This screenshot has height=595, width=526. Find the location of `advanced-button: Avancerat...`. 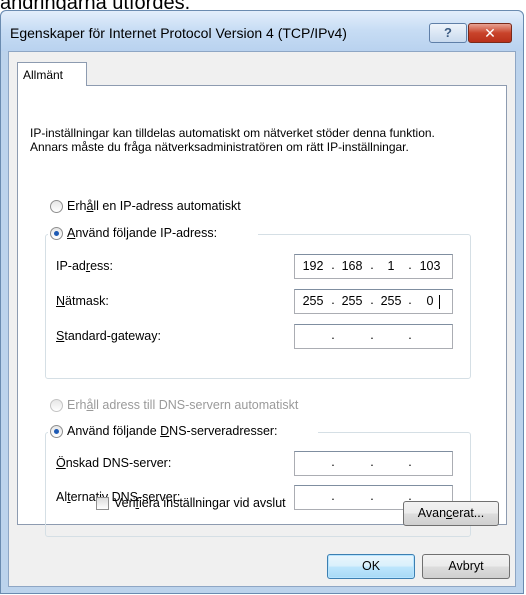

advanced-button: Avancerat... is located at coordinates (451, 513).